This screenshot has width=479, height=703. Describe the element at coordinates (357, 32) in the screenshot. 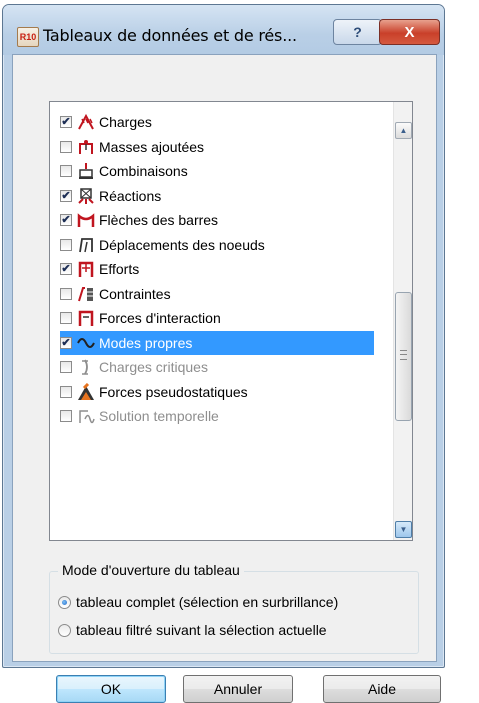

I see `title-help-button: ?` at that location.